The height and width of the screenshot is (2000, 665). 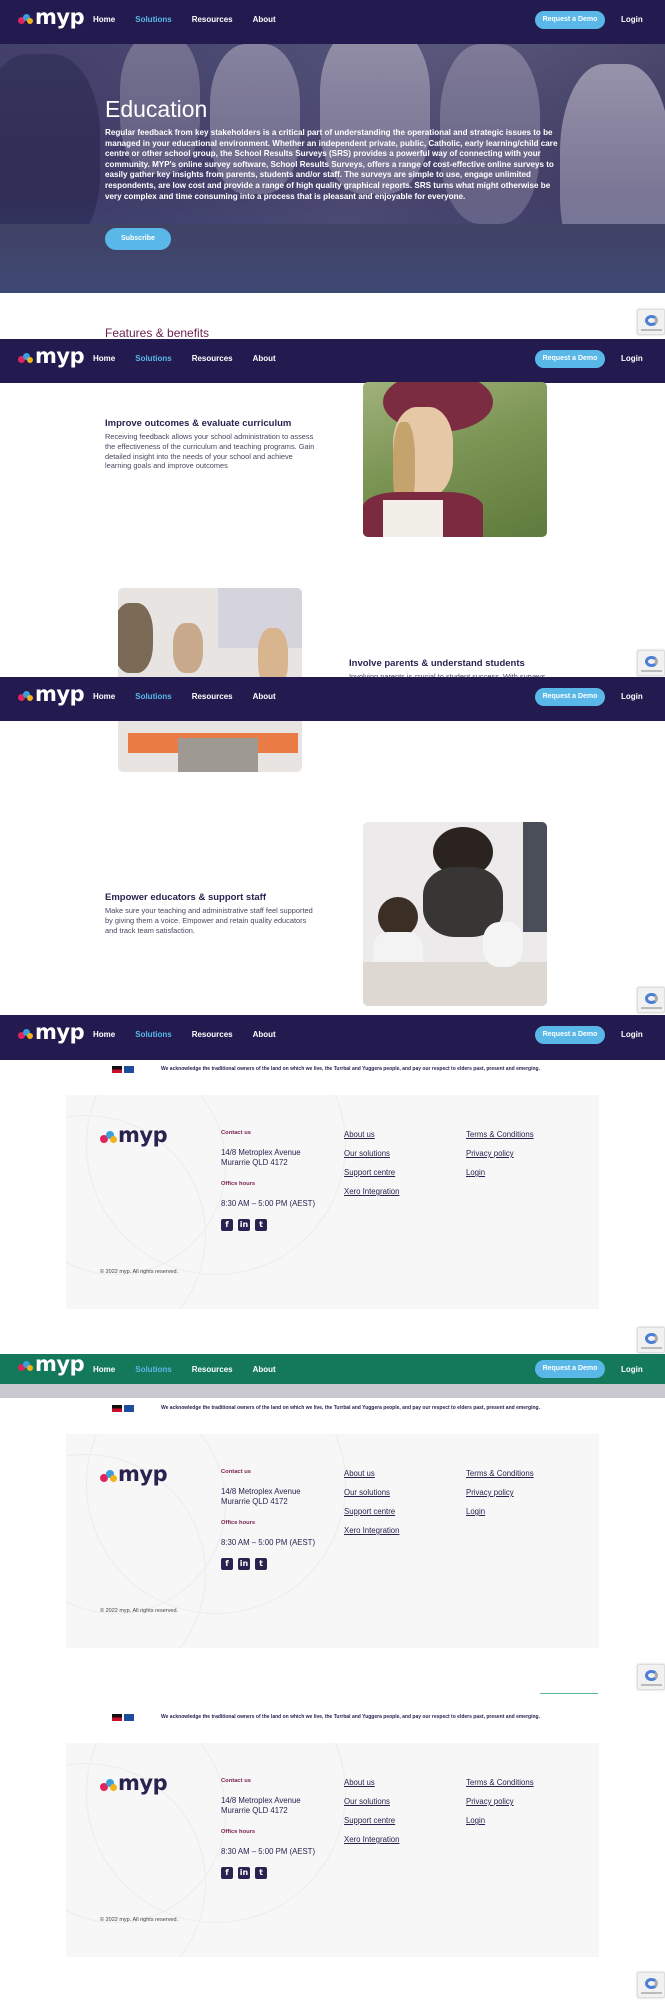 I want to click on feature-title: Improve outcomes & evaluate curriculum, so click(x=198, y=423).